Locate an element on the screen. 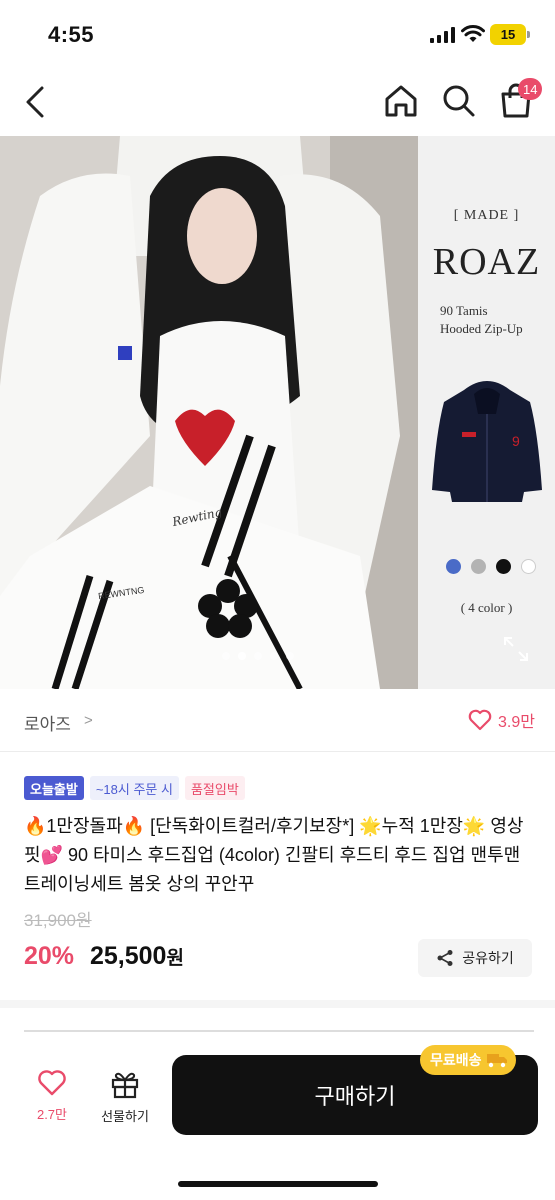 This screenshot has width=555, height=1200. brand-link: 로아즈 is located at coordinates (47, 722).